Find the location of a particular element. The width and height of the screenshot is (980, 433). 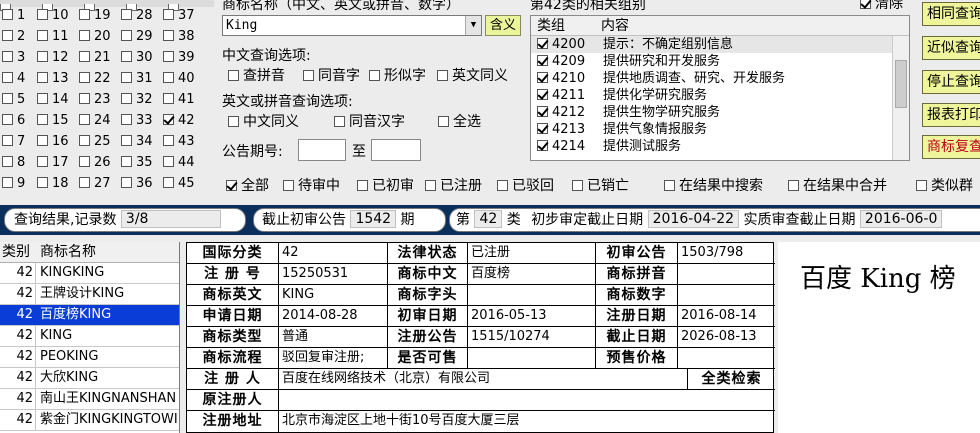

class-checkbox-7: 7 is located at coordinates (13, 142).